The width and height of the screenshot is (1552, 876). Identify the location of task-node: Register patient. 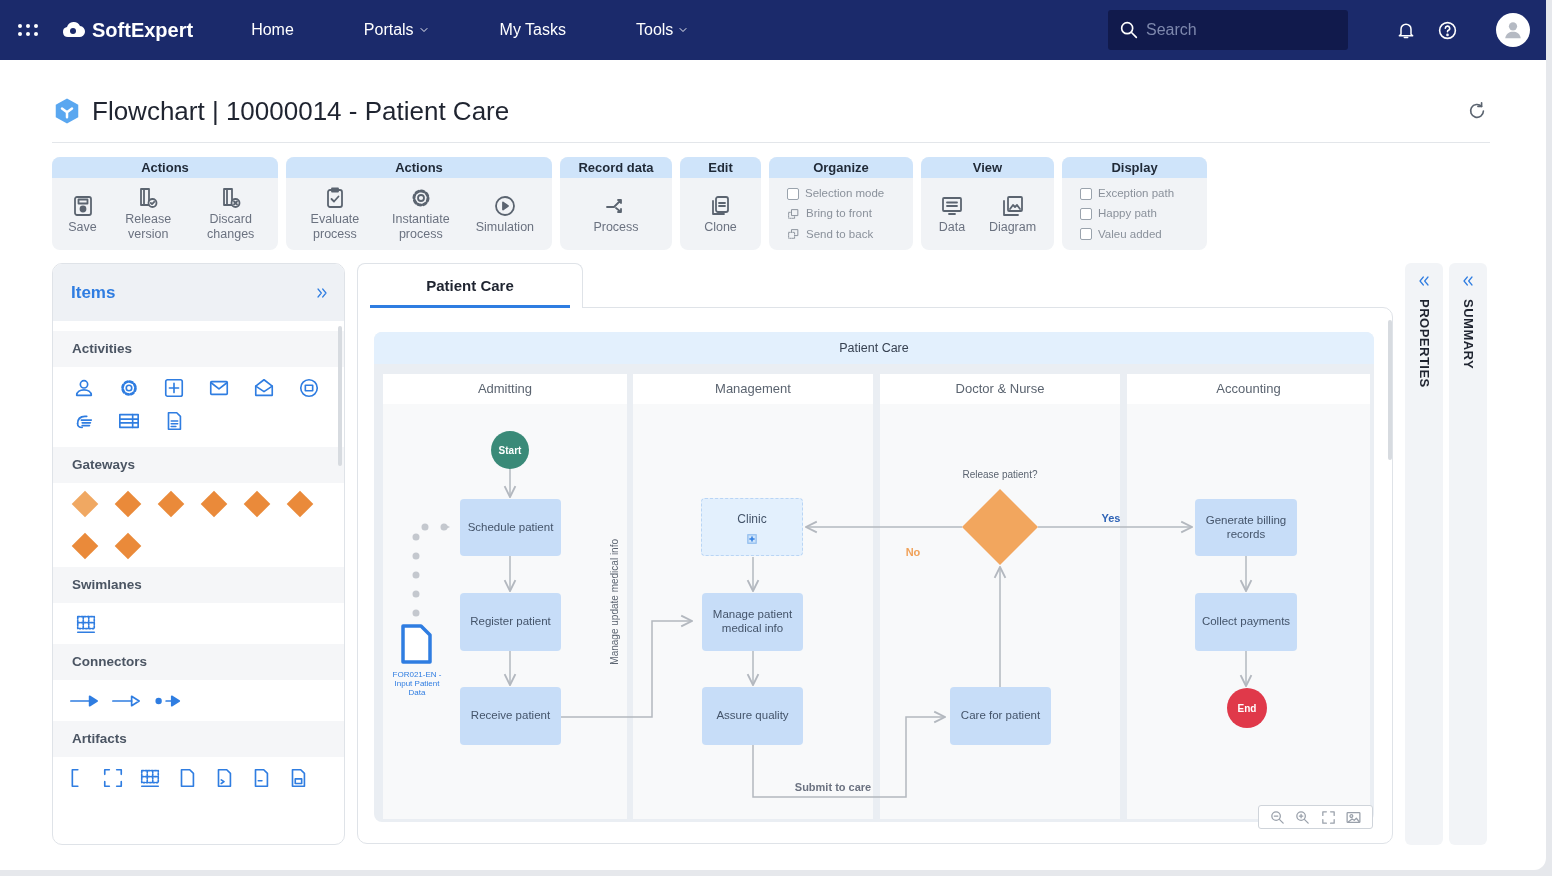
(510, 622).